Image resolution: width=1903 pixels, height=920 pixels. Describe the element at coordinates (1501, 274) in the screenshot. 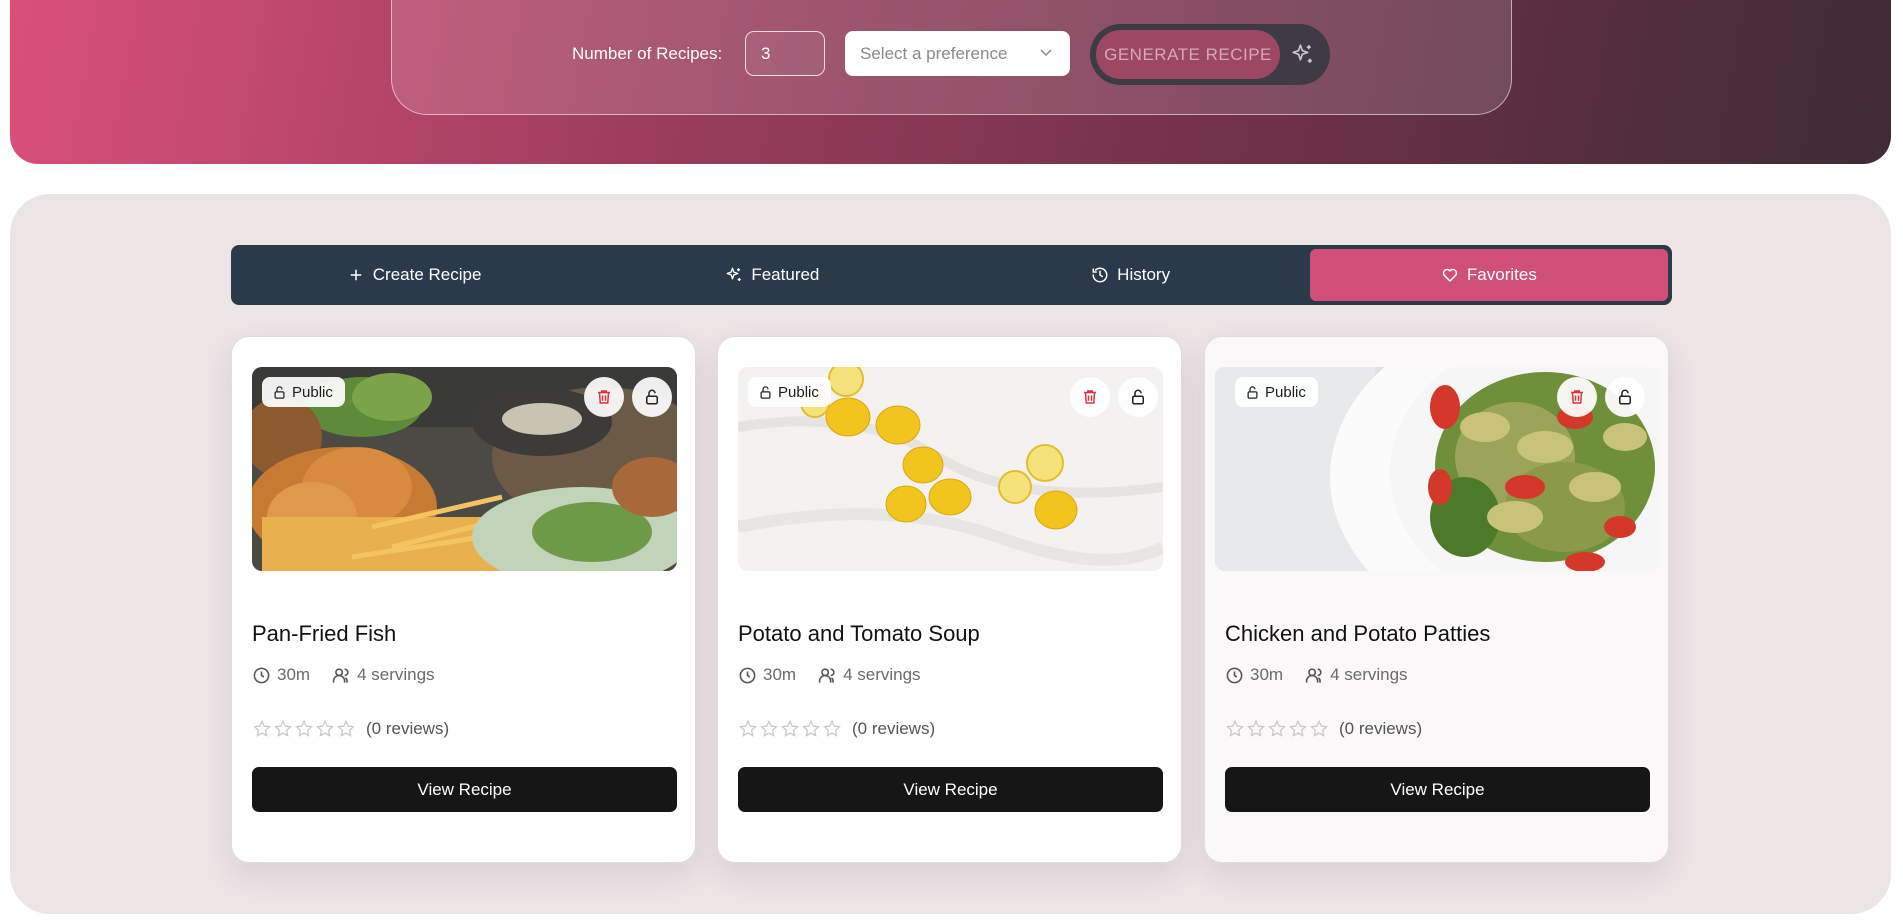

I see `tab-label: Favorites` at that location.